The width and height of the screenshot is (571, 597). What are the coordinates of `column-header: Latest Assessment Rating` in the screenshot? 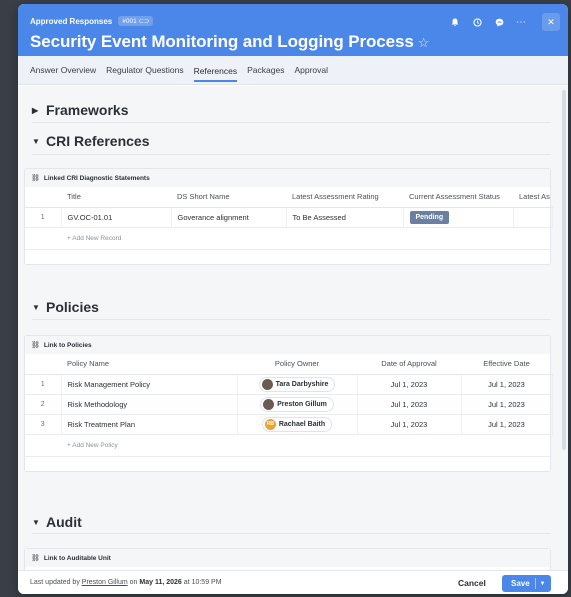 It's located at (344, 197).